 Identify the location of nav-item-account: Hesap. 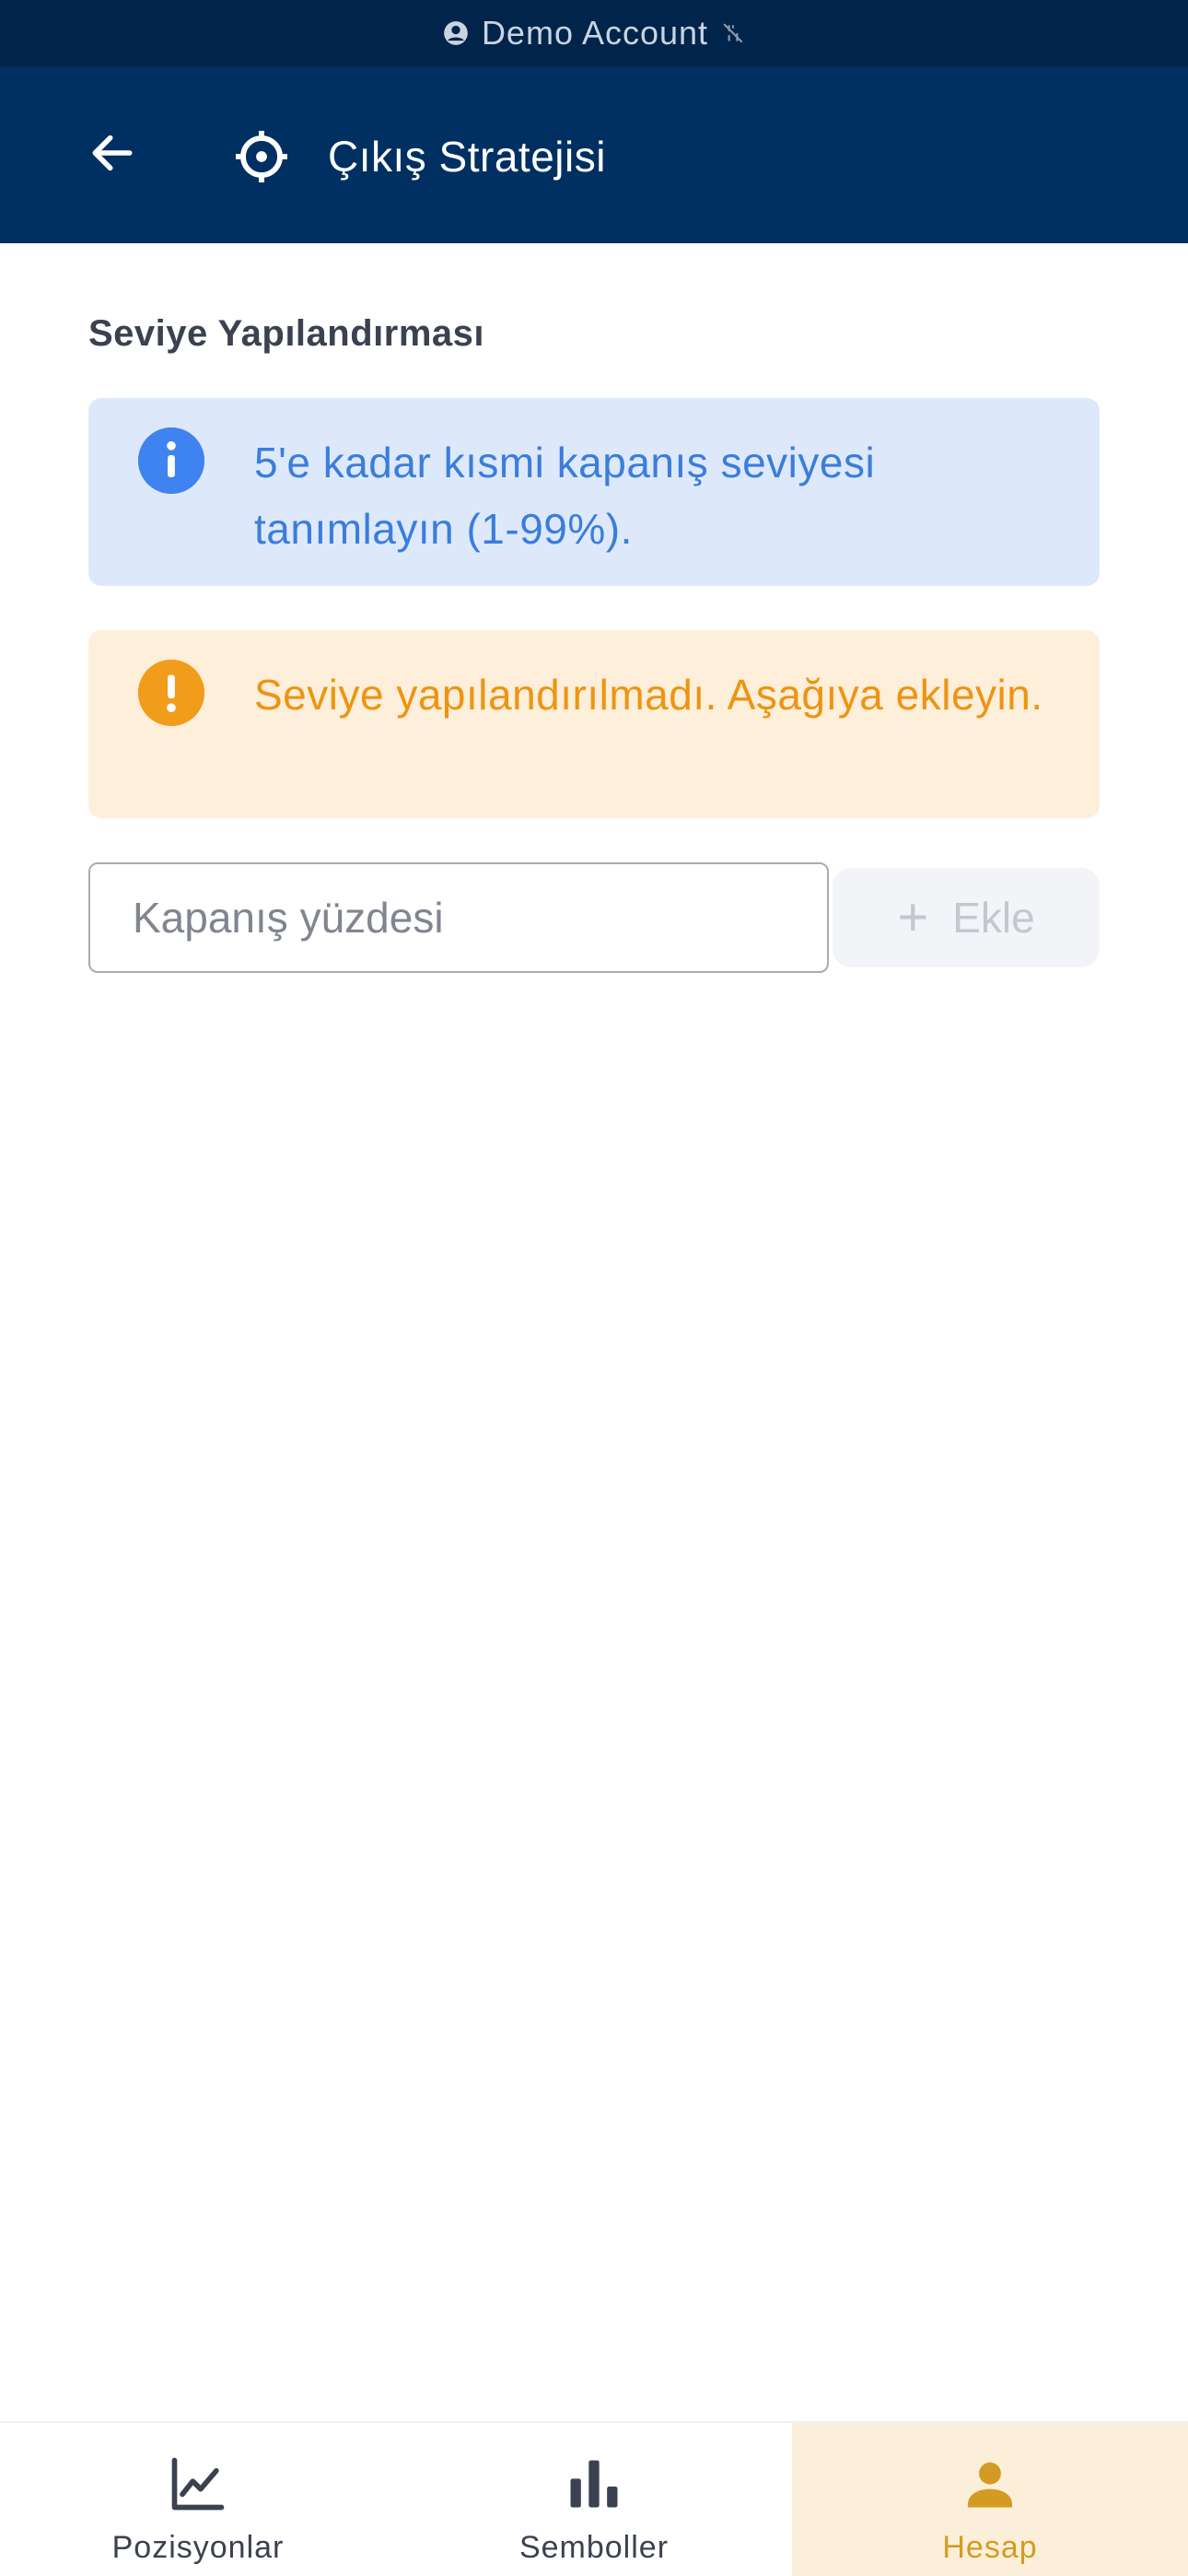
(990, 2499).